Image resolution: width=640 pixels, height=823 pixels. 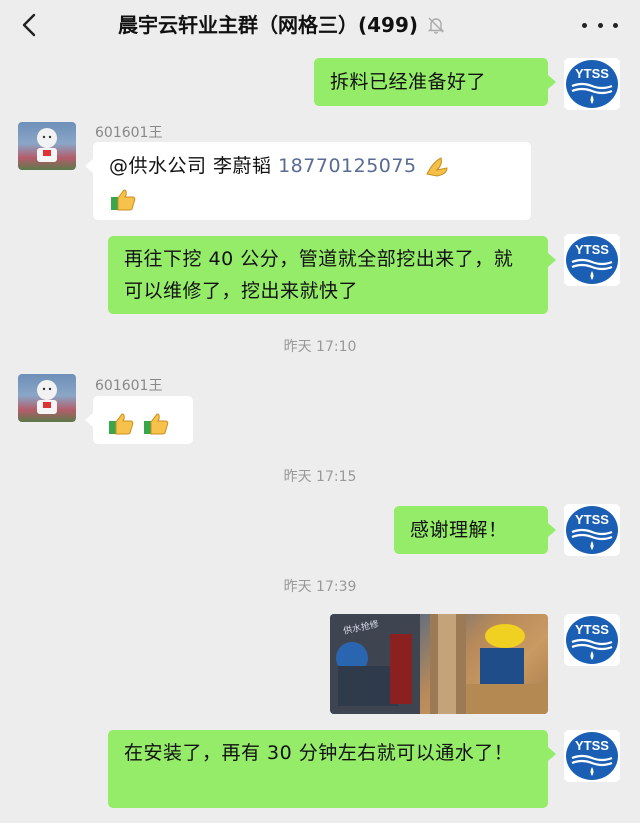 I want to click on timestamp: 昨天 17:10, so click(x=320, y=347).